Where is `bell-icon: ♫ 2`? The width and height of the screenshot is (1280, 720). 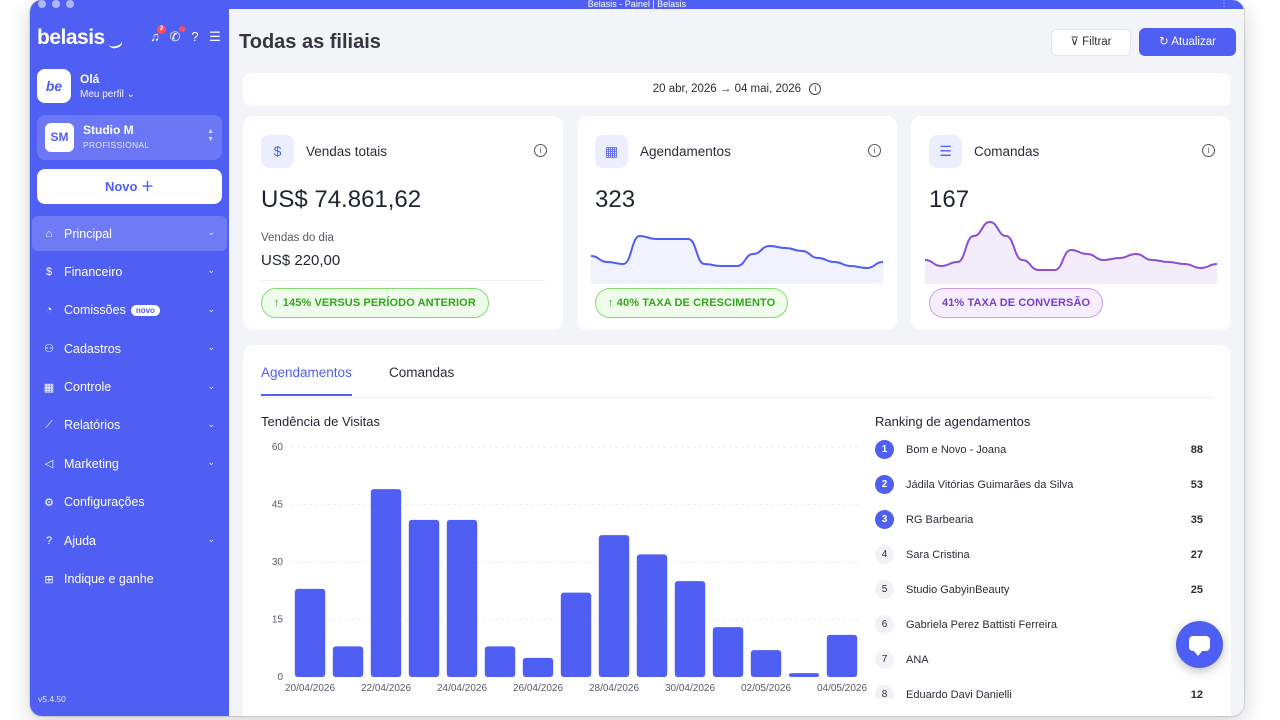
bell-icon: ♫ 2 is located at coordinates (156, 35).